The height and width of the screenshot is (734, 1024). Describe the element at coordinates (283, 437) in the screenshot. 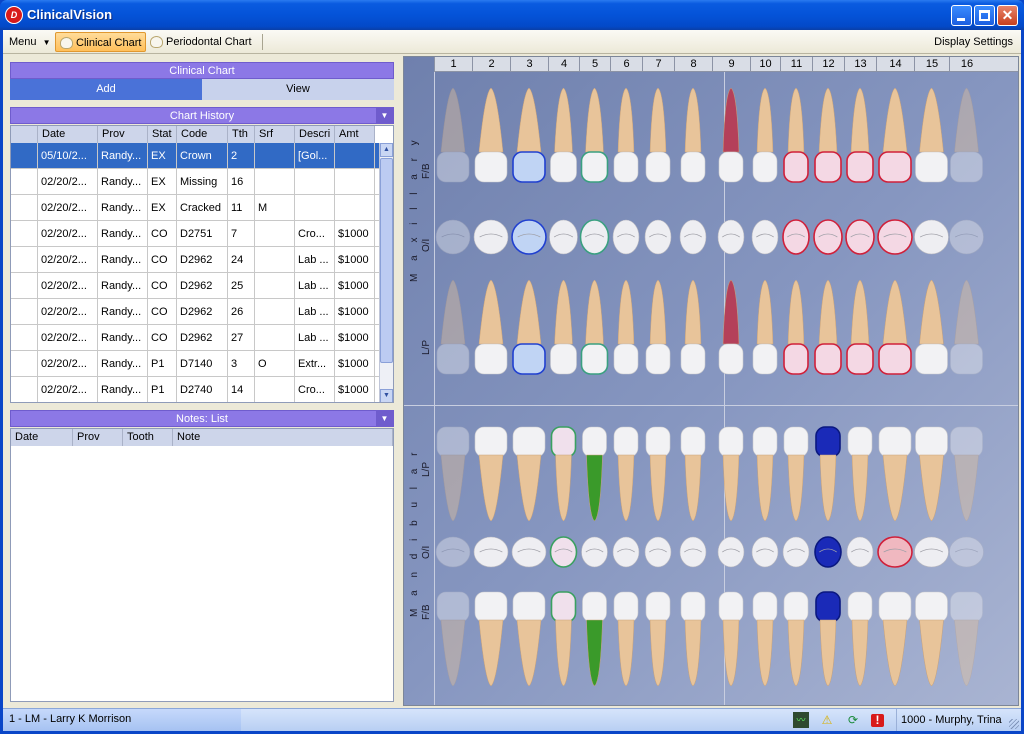

I see `notes-column-header-note: Note` at that location.